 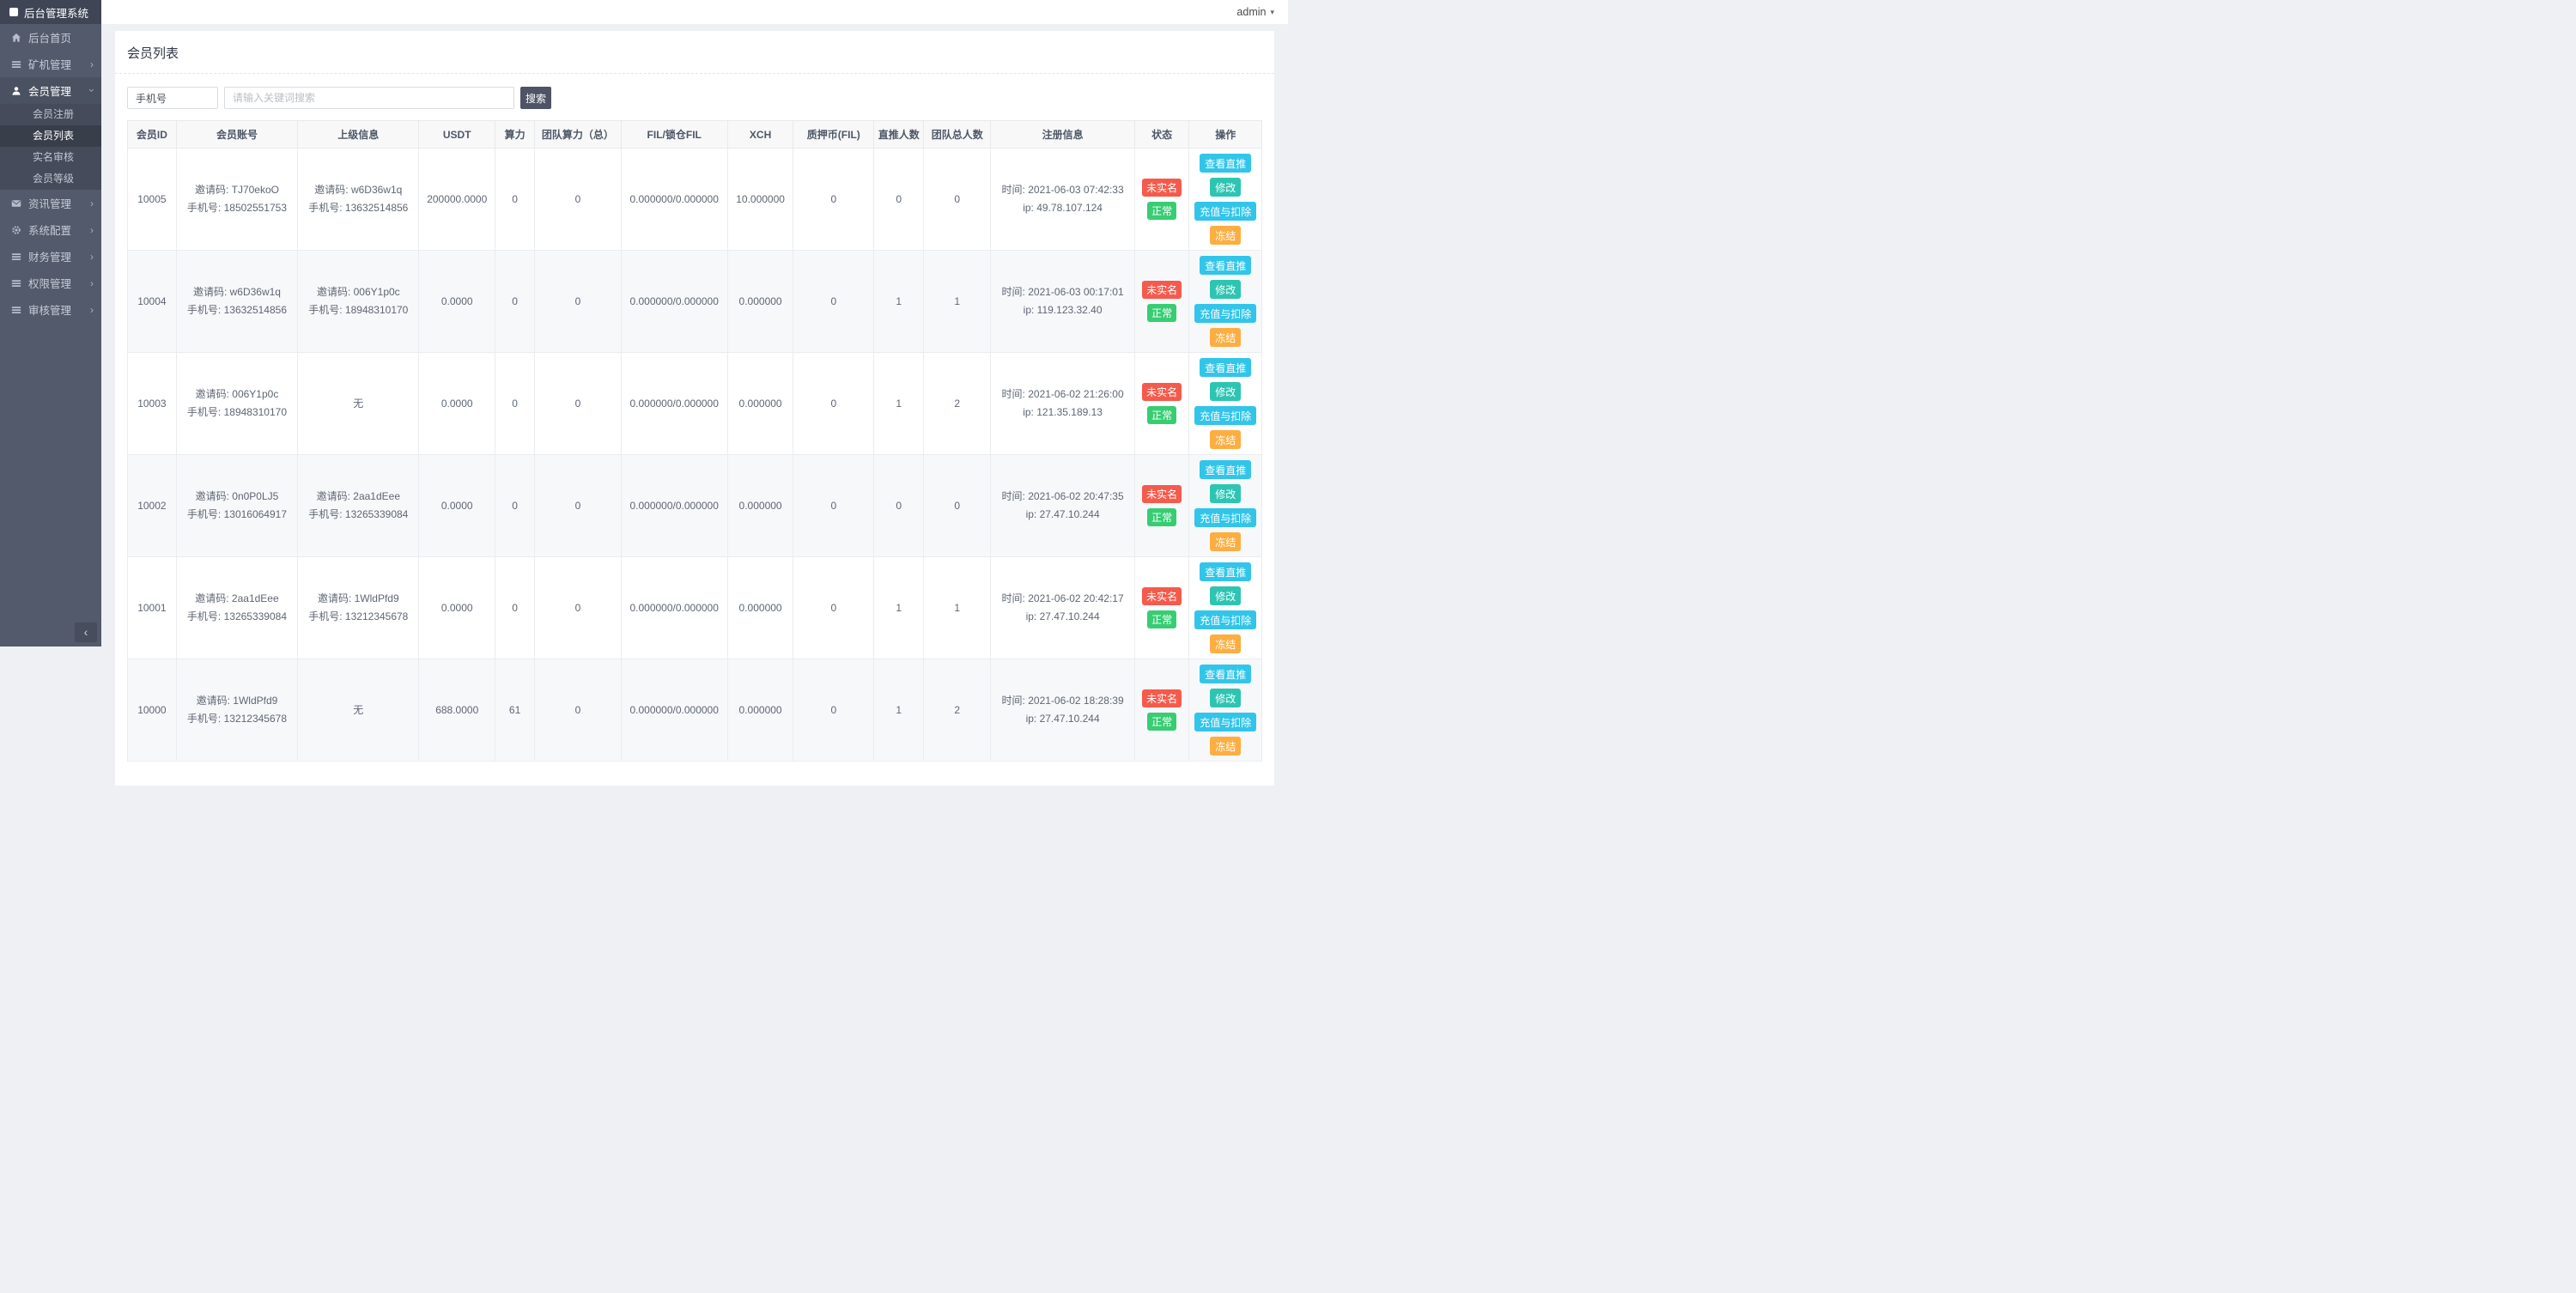 I want to click on parent-info-cell: 邀请码: w6D36w1q 手机号: 13632514856, so click(x=358, y=199).